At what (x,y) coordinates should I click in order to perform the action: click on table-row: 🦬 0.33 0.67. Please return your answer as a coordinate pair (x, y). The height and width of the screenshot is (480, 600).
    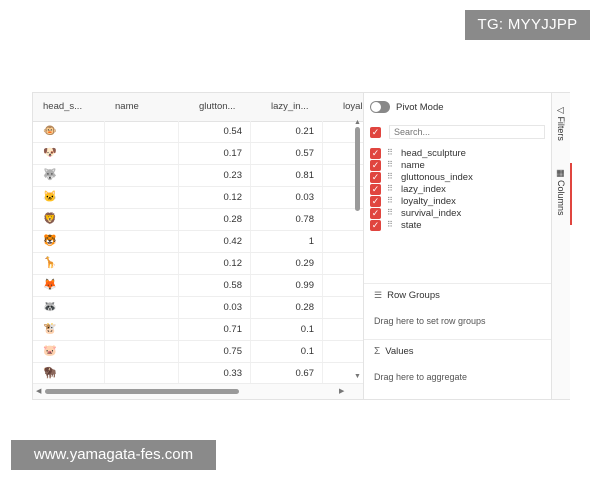
    Looking at the image, I should click on (198, 373).